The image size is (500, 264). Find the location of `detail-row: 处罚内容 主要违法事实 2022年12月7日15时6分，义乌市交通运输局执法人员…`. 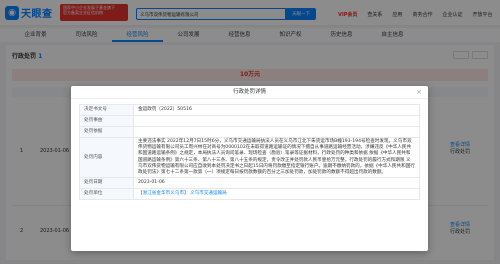

detail-row: 处罚内容 主要违法事实 2022年12月7日15时6分，义乌市交通运输局执法人员… is located at coordinates (249, 157).